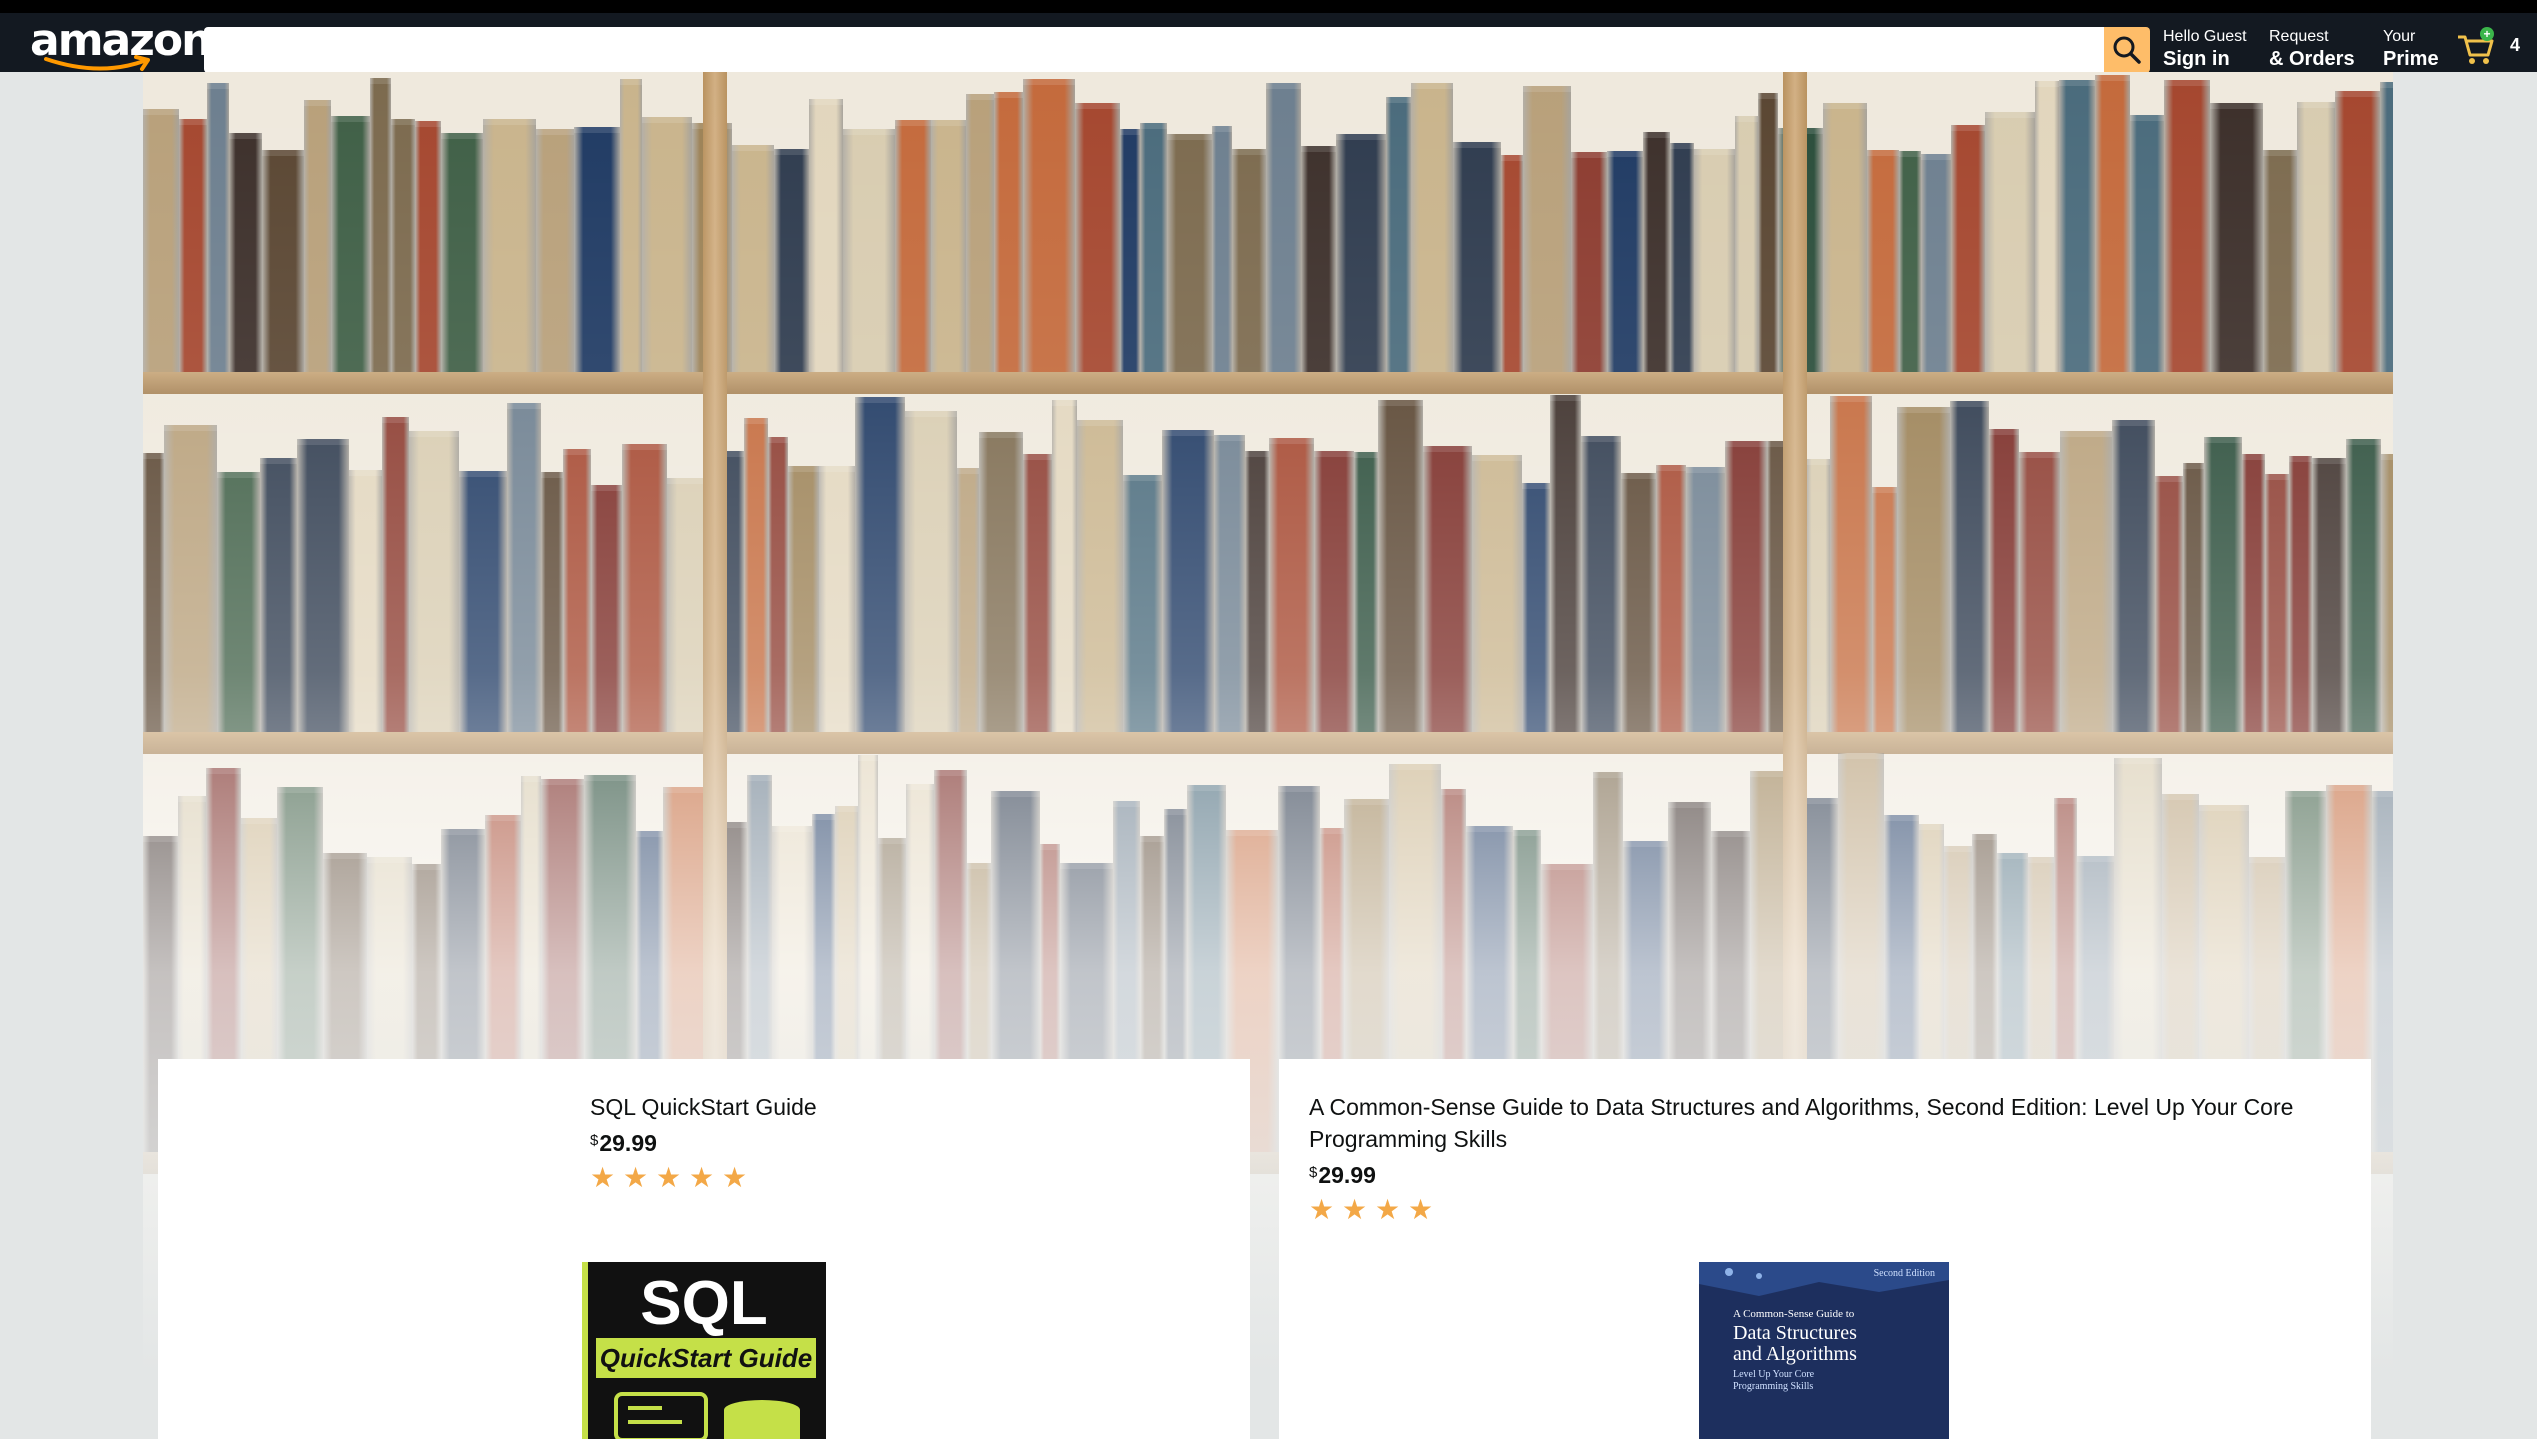 The height and width of the screenshot is (1439, 2537). Describe the element at coordinates (2515, 45) in the screenshot. I see `cart-count: 4` at that location.